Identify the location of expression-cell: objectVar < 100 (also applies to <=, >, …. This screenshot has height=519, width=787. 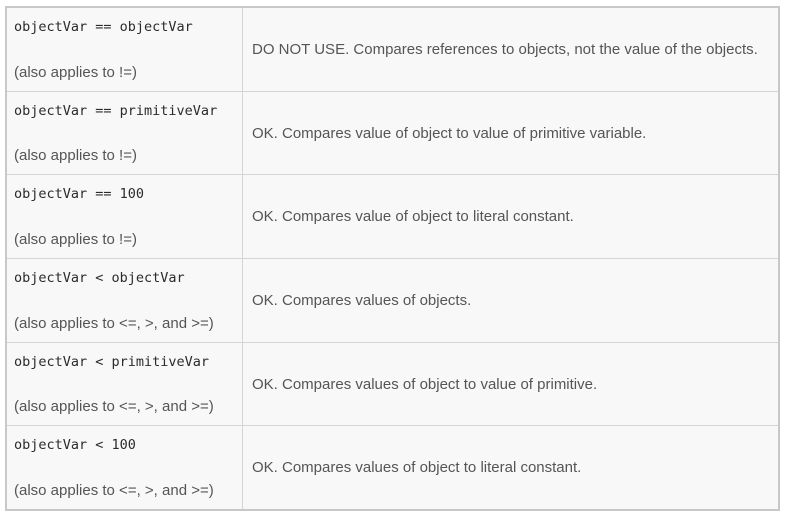
(125, 468).